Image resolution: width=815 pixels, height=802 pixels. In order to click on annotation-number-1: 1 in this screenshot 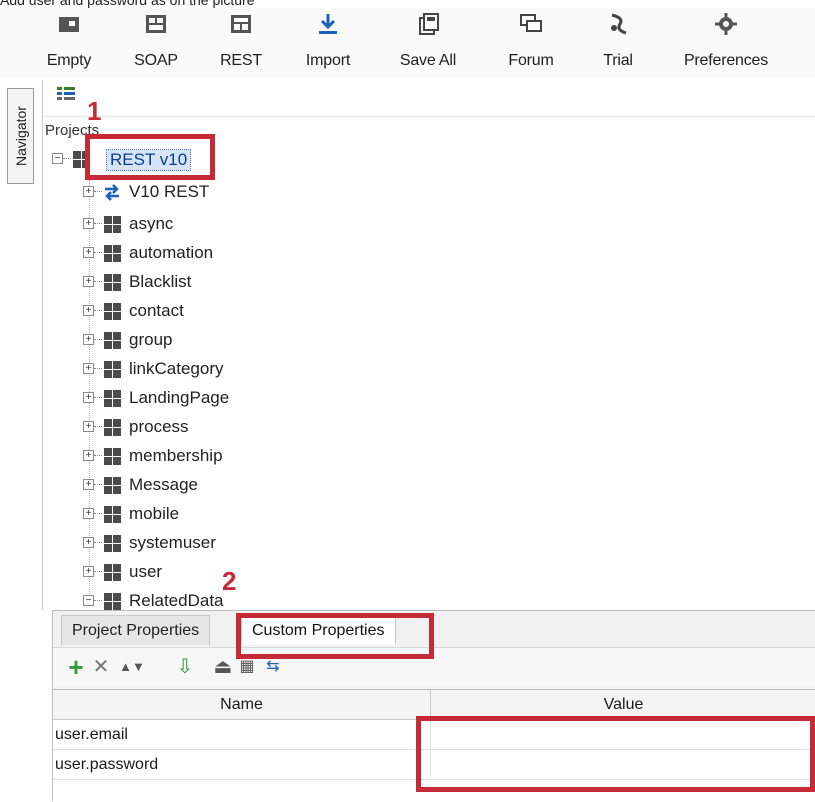, I will do `click(94, 111)`.